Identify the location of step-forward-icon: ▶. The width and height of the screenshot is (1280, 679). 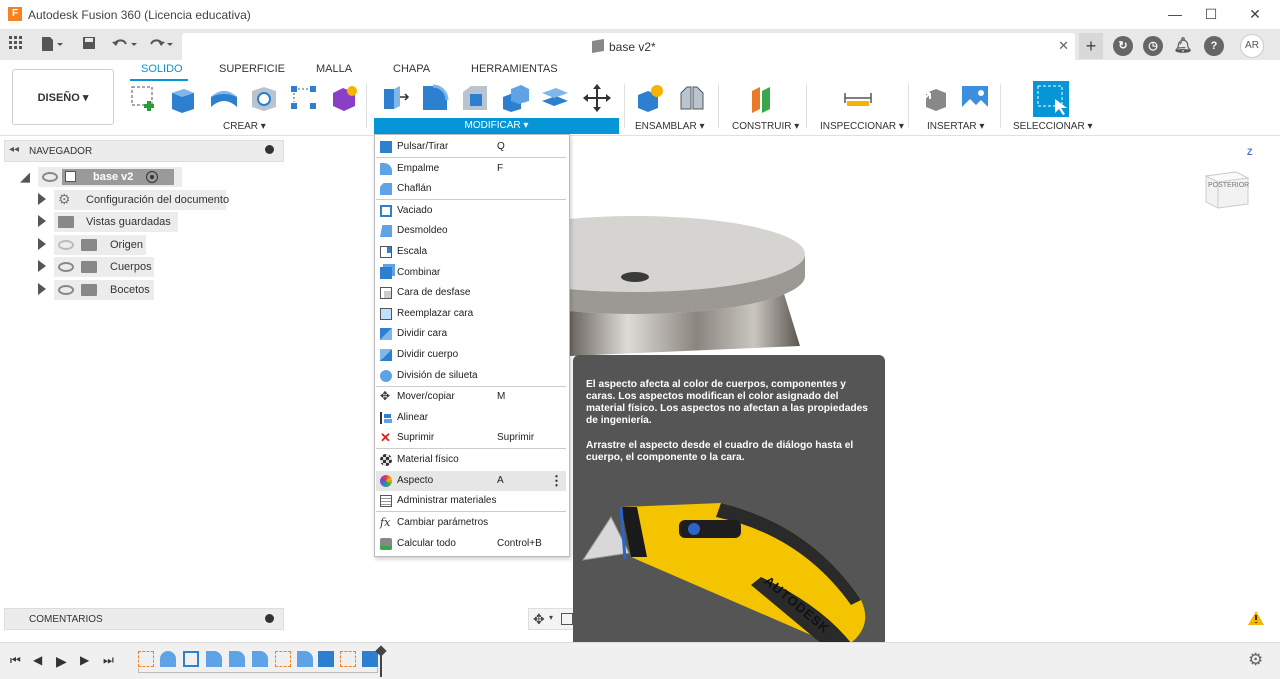
(87, 660).